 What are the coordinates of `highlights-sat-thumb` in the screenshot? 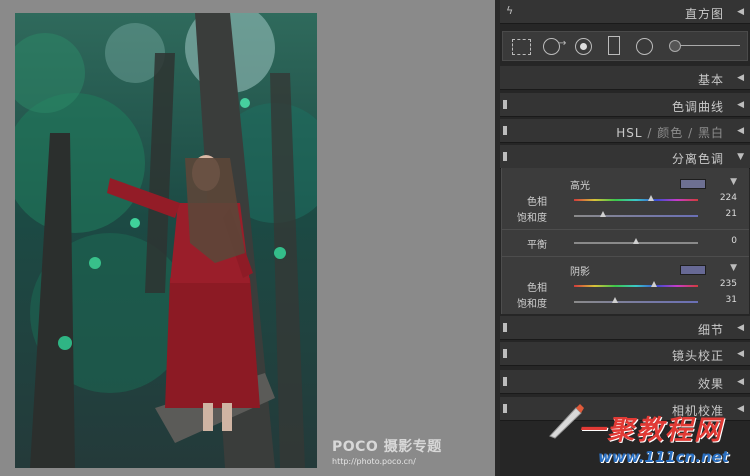 It's located at (603, 214).